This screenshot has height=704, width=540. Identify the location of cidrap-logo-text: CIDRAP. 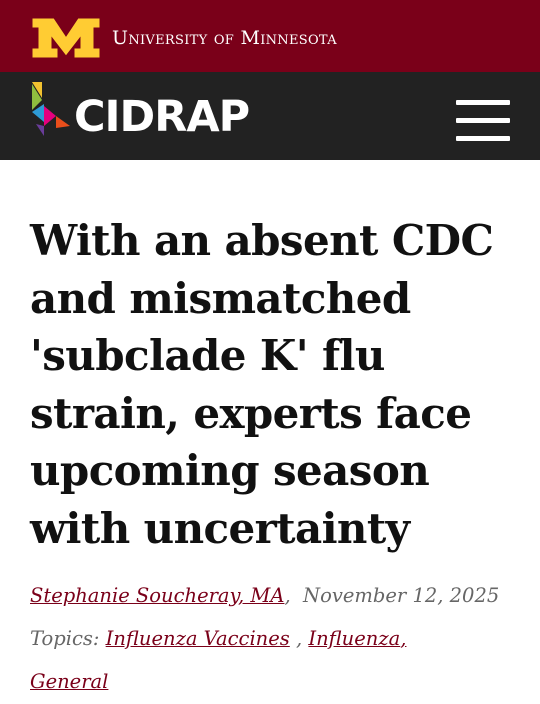
(162, 117).